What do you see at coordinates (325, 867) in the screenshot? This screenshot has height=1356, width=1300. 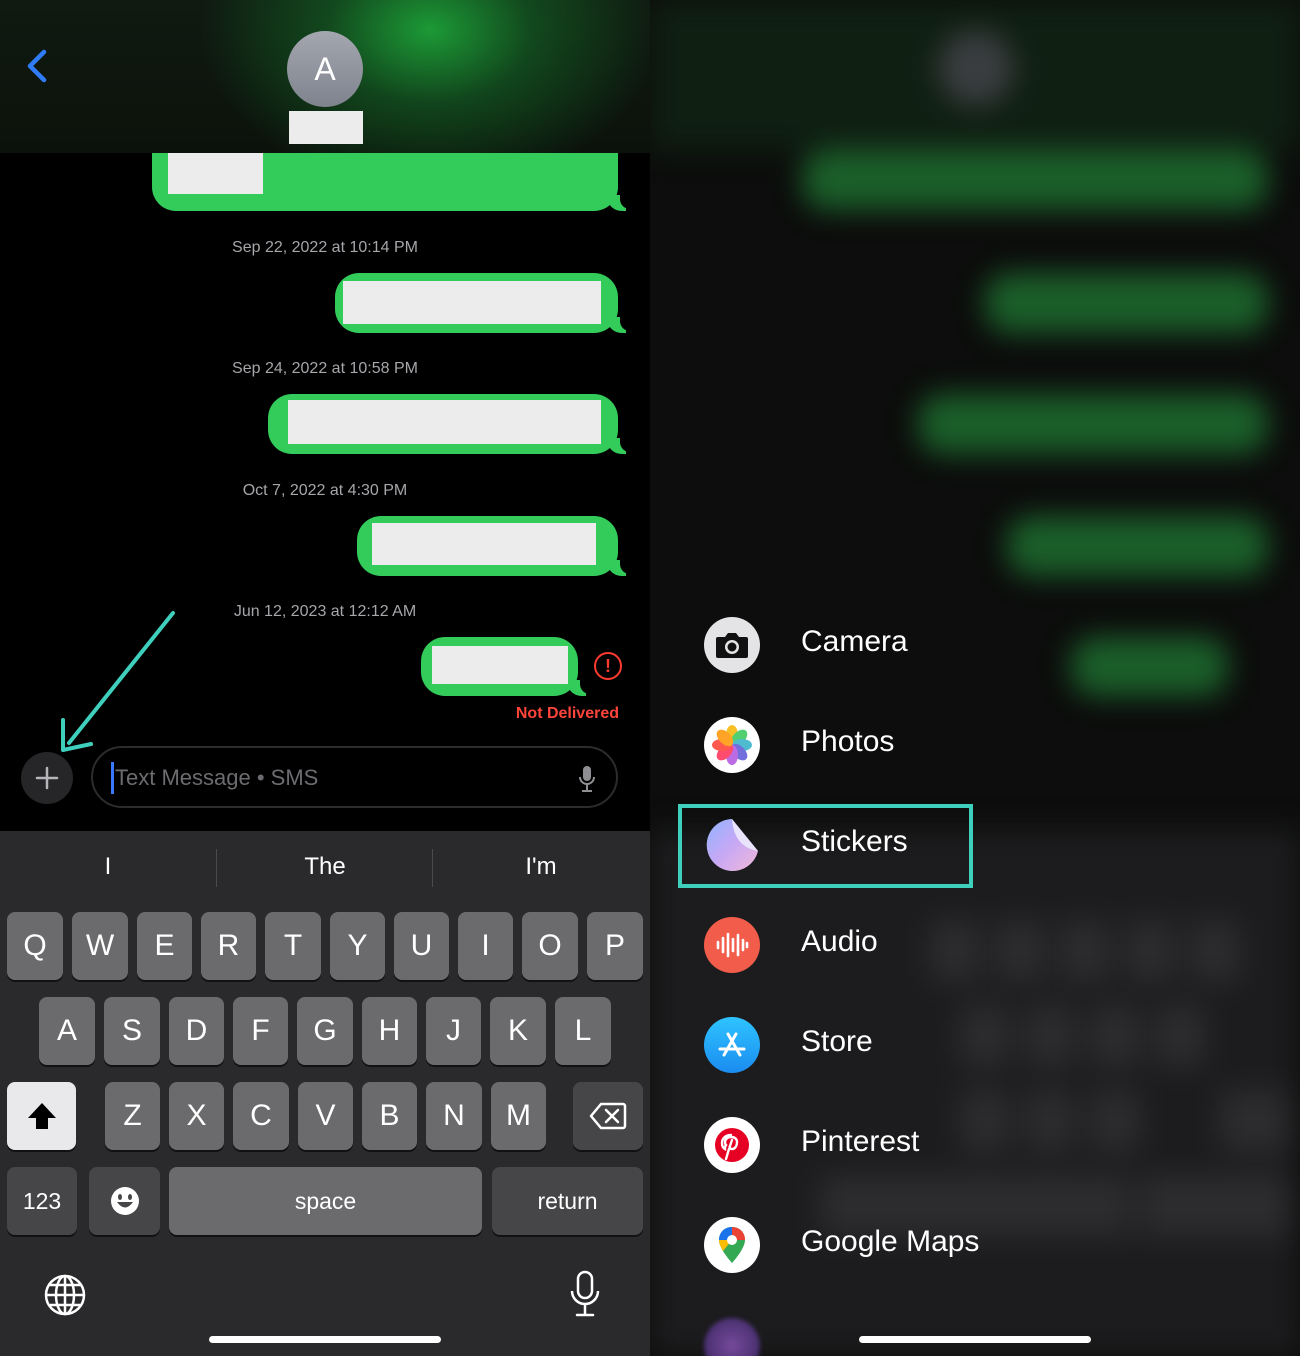 I see `suggestion-item: The` at bounding box center [325, 867].